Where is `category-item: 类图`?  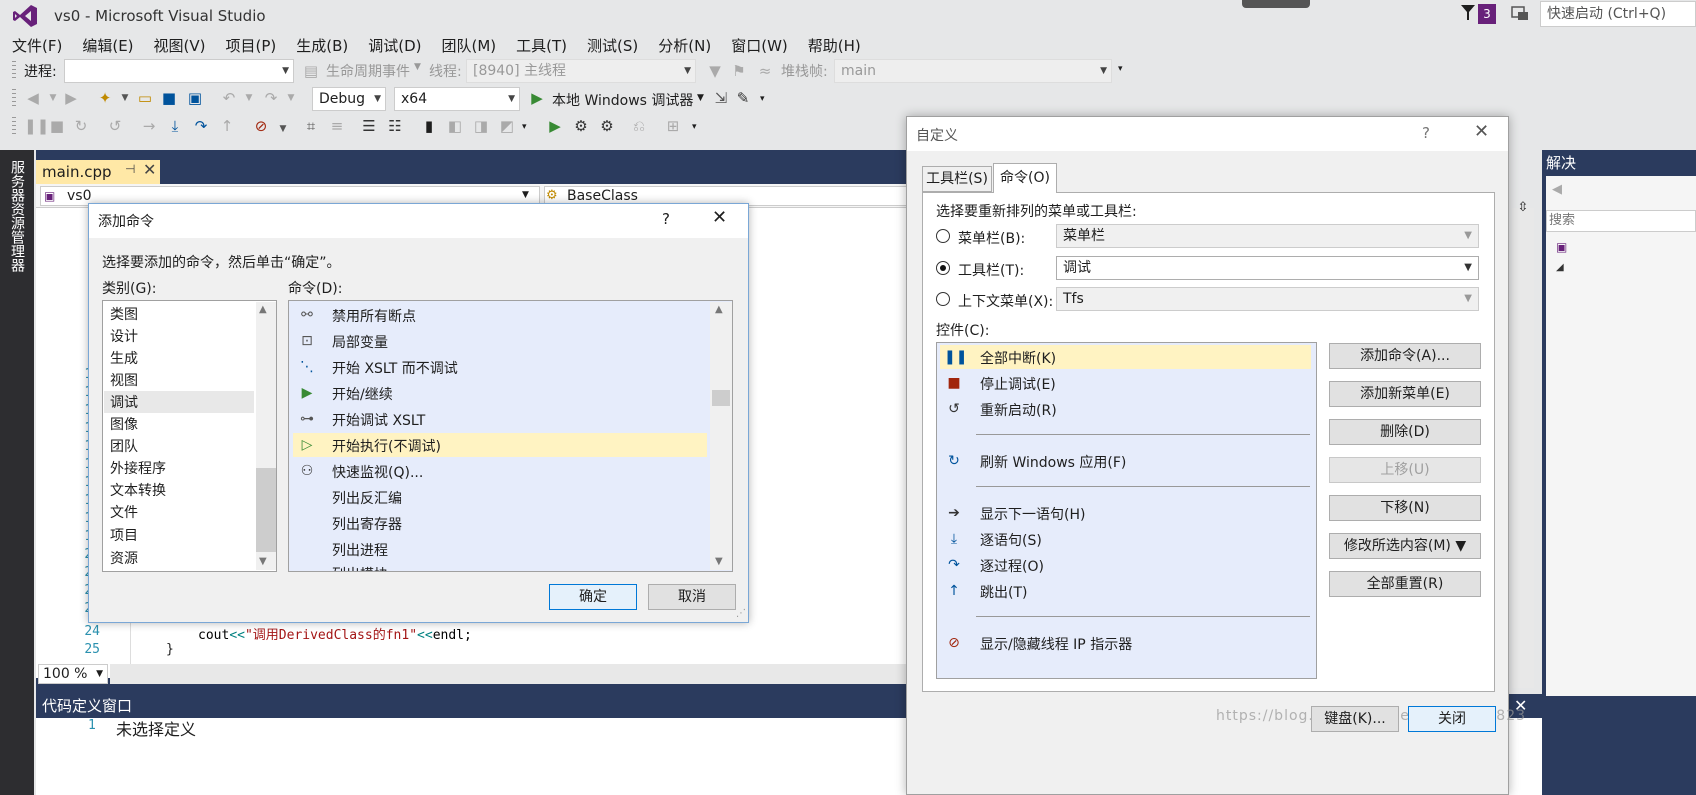
category-item: 类图 is located at coordinates (124, 314).